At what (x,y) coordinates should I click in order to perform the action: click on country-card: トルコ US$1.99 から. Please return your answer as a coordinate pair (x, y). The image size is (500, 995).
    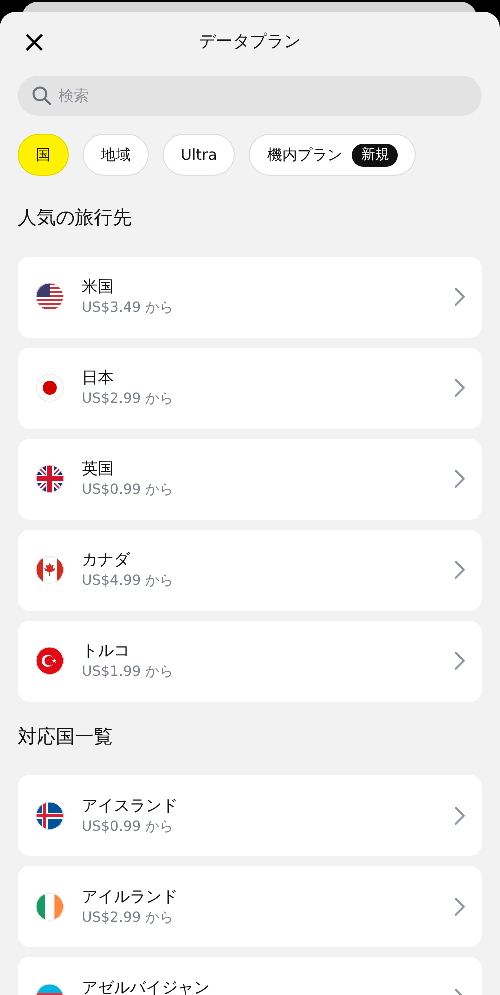
    Looking at the image, I should click on (250, 661).